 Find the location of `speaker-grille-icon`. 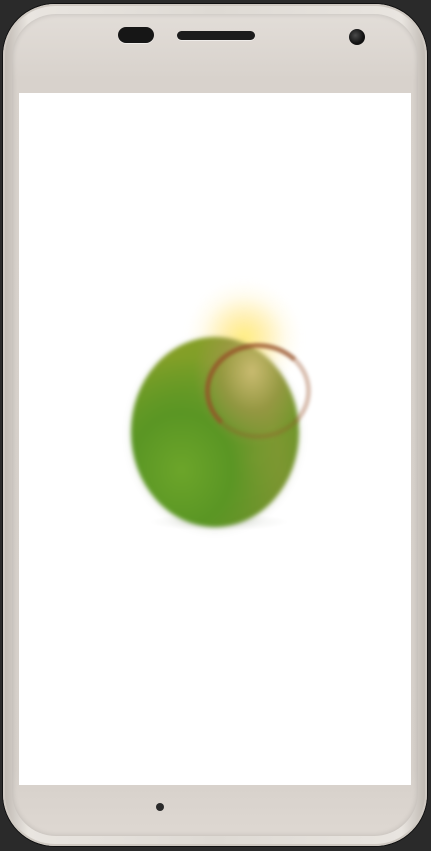

speaker-grille-icon is located at coordinates (216, 35).